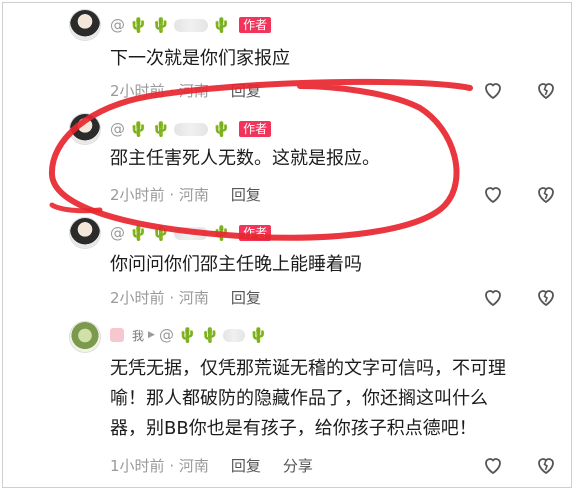 The image size is (576, 492). What do you see at coordinates (200, 58) in the screenshot?
I see `comment-text: 下一次就是你们家报应` at bounding box center [200, 58].